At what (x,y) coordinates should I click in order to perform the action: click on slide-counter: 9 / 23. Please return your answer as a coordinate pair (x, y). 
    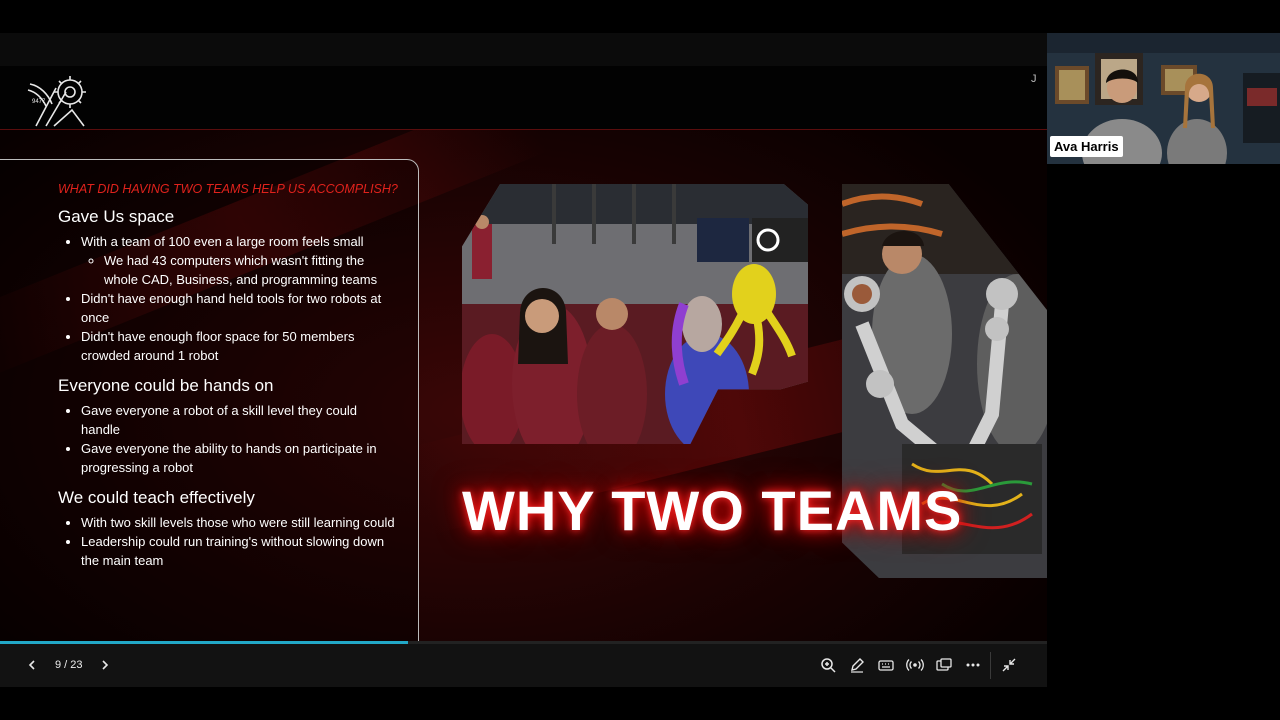
    Looking at the image, I should click on (69, 665).